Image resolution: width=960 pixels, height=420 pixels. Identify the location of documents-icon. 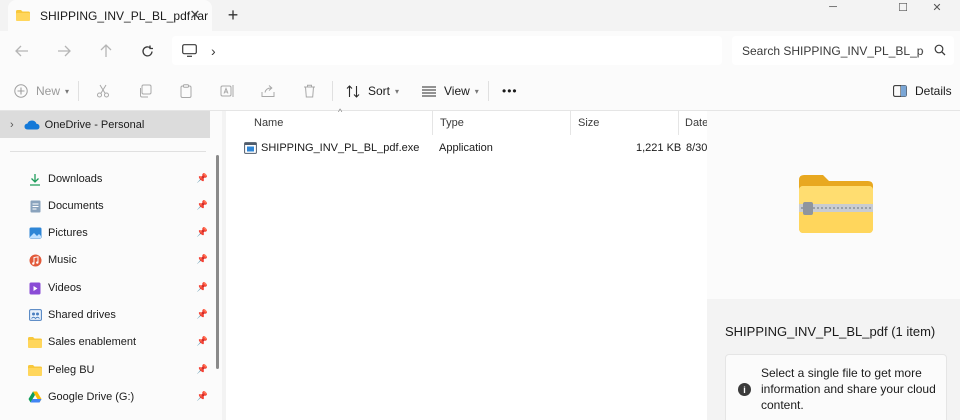
(35, 206).